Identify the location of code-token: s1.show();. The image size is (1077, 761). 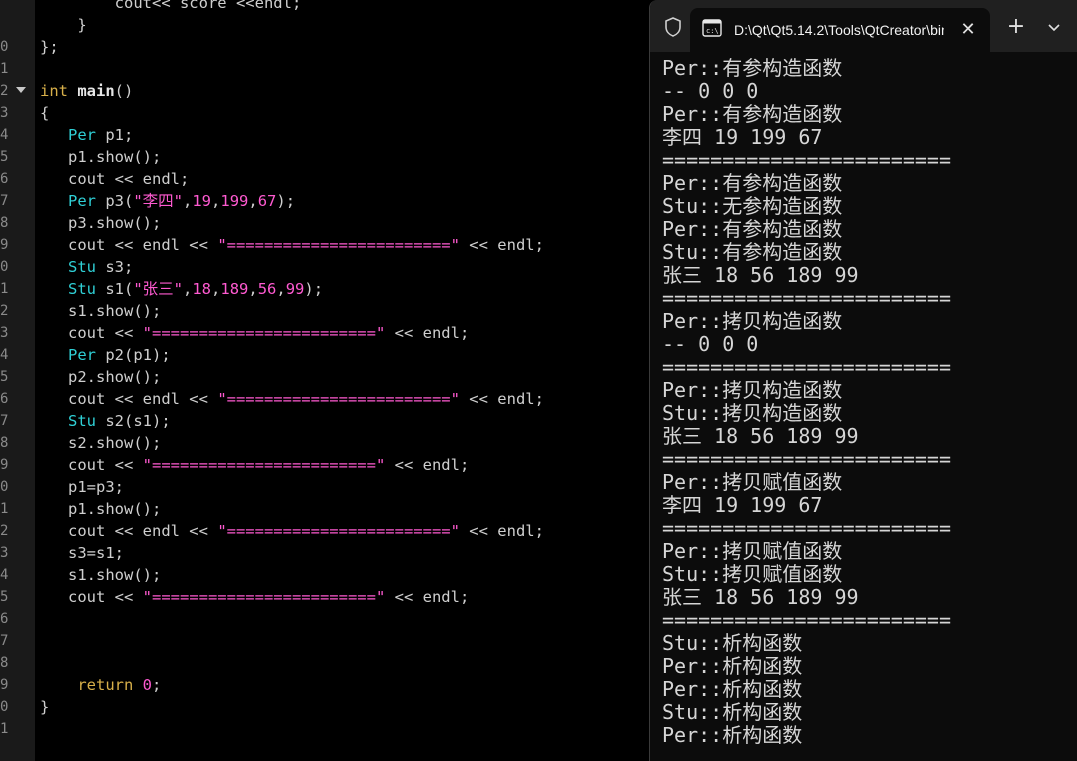
(101, 311).